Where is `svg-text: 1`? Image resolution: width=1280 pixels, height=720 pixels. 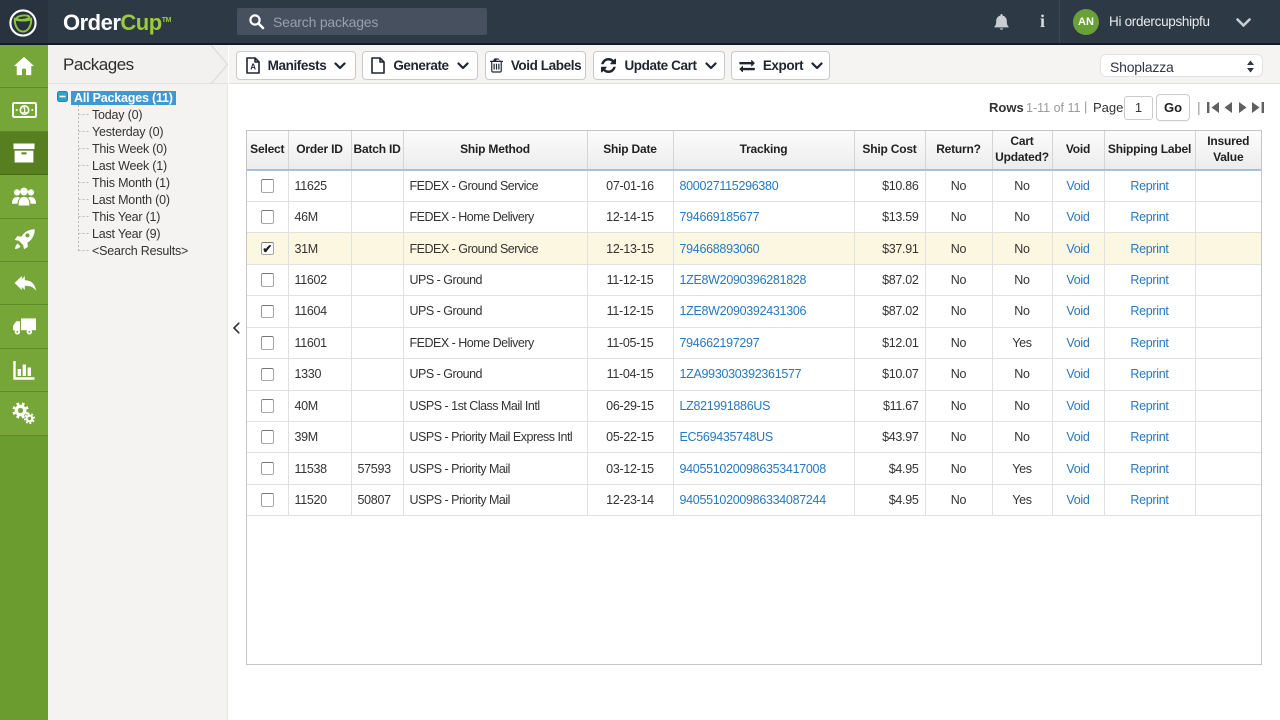
svg-text: 1 is located at coordinates (24, 110).